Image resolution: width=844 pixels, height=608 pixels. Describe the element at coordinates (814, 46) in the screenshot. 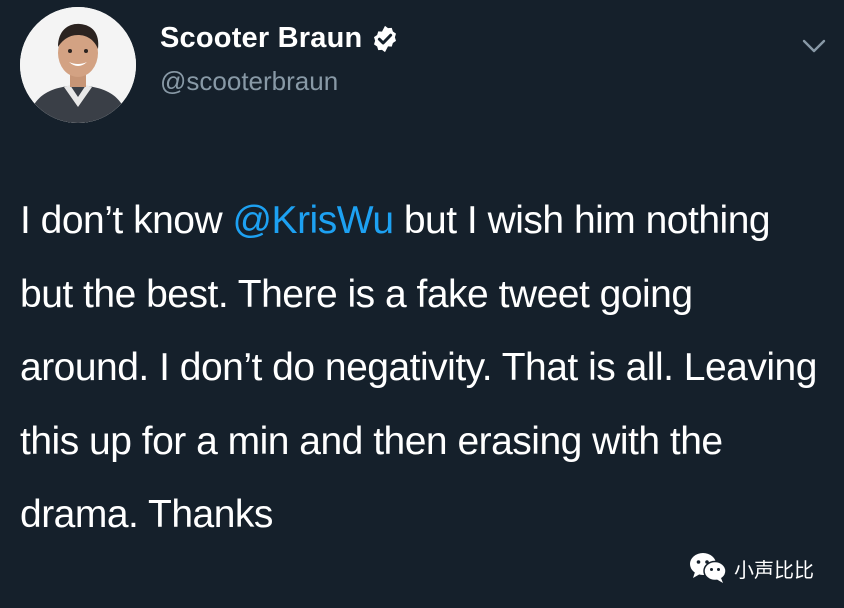

I see `chevron-down-icon` at that location.